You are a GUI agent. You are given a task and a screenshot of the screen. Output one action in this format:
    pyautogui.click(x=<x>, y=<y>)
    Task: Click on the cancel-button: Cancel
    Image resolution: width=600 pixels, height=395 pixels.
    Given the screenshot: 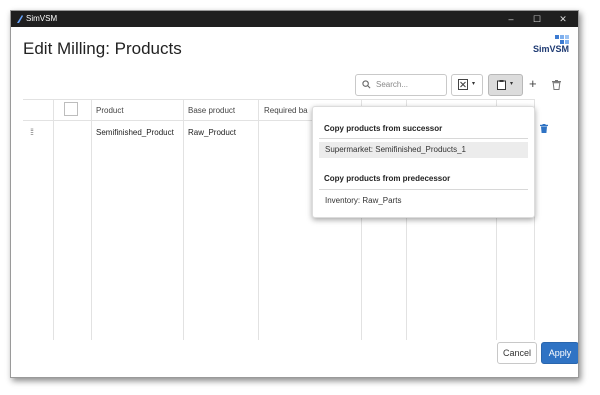 What is the action you would take?
    pyautogui.click(x=517, y=353)
    